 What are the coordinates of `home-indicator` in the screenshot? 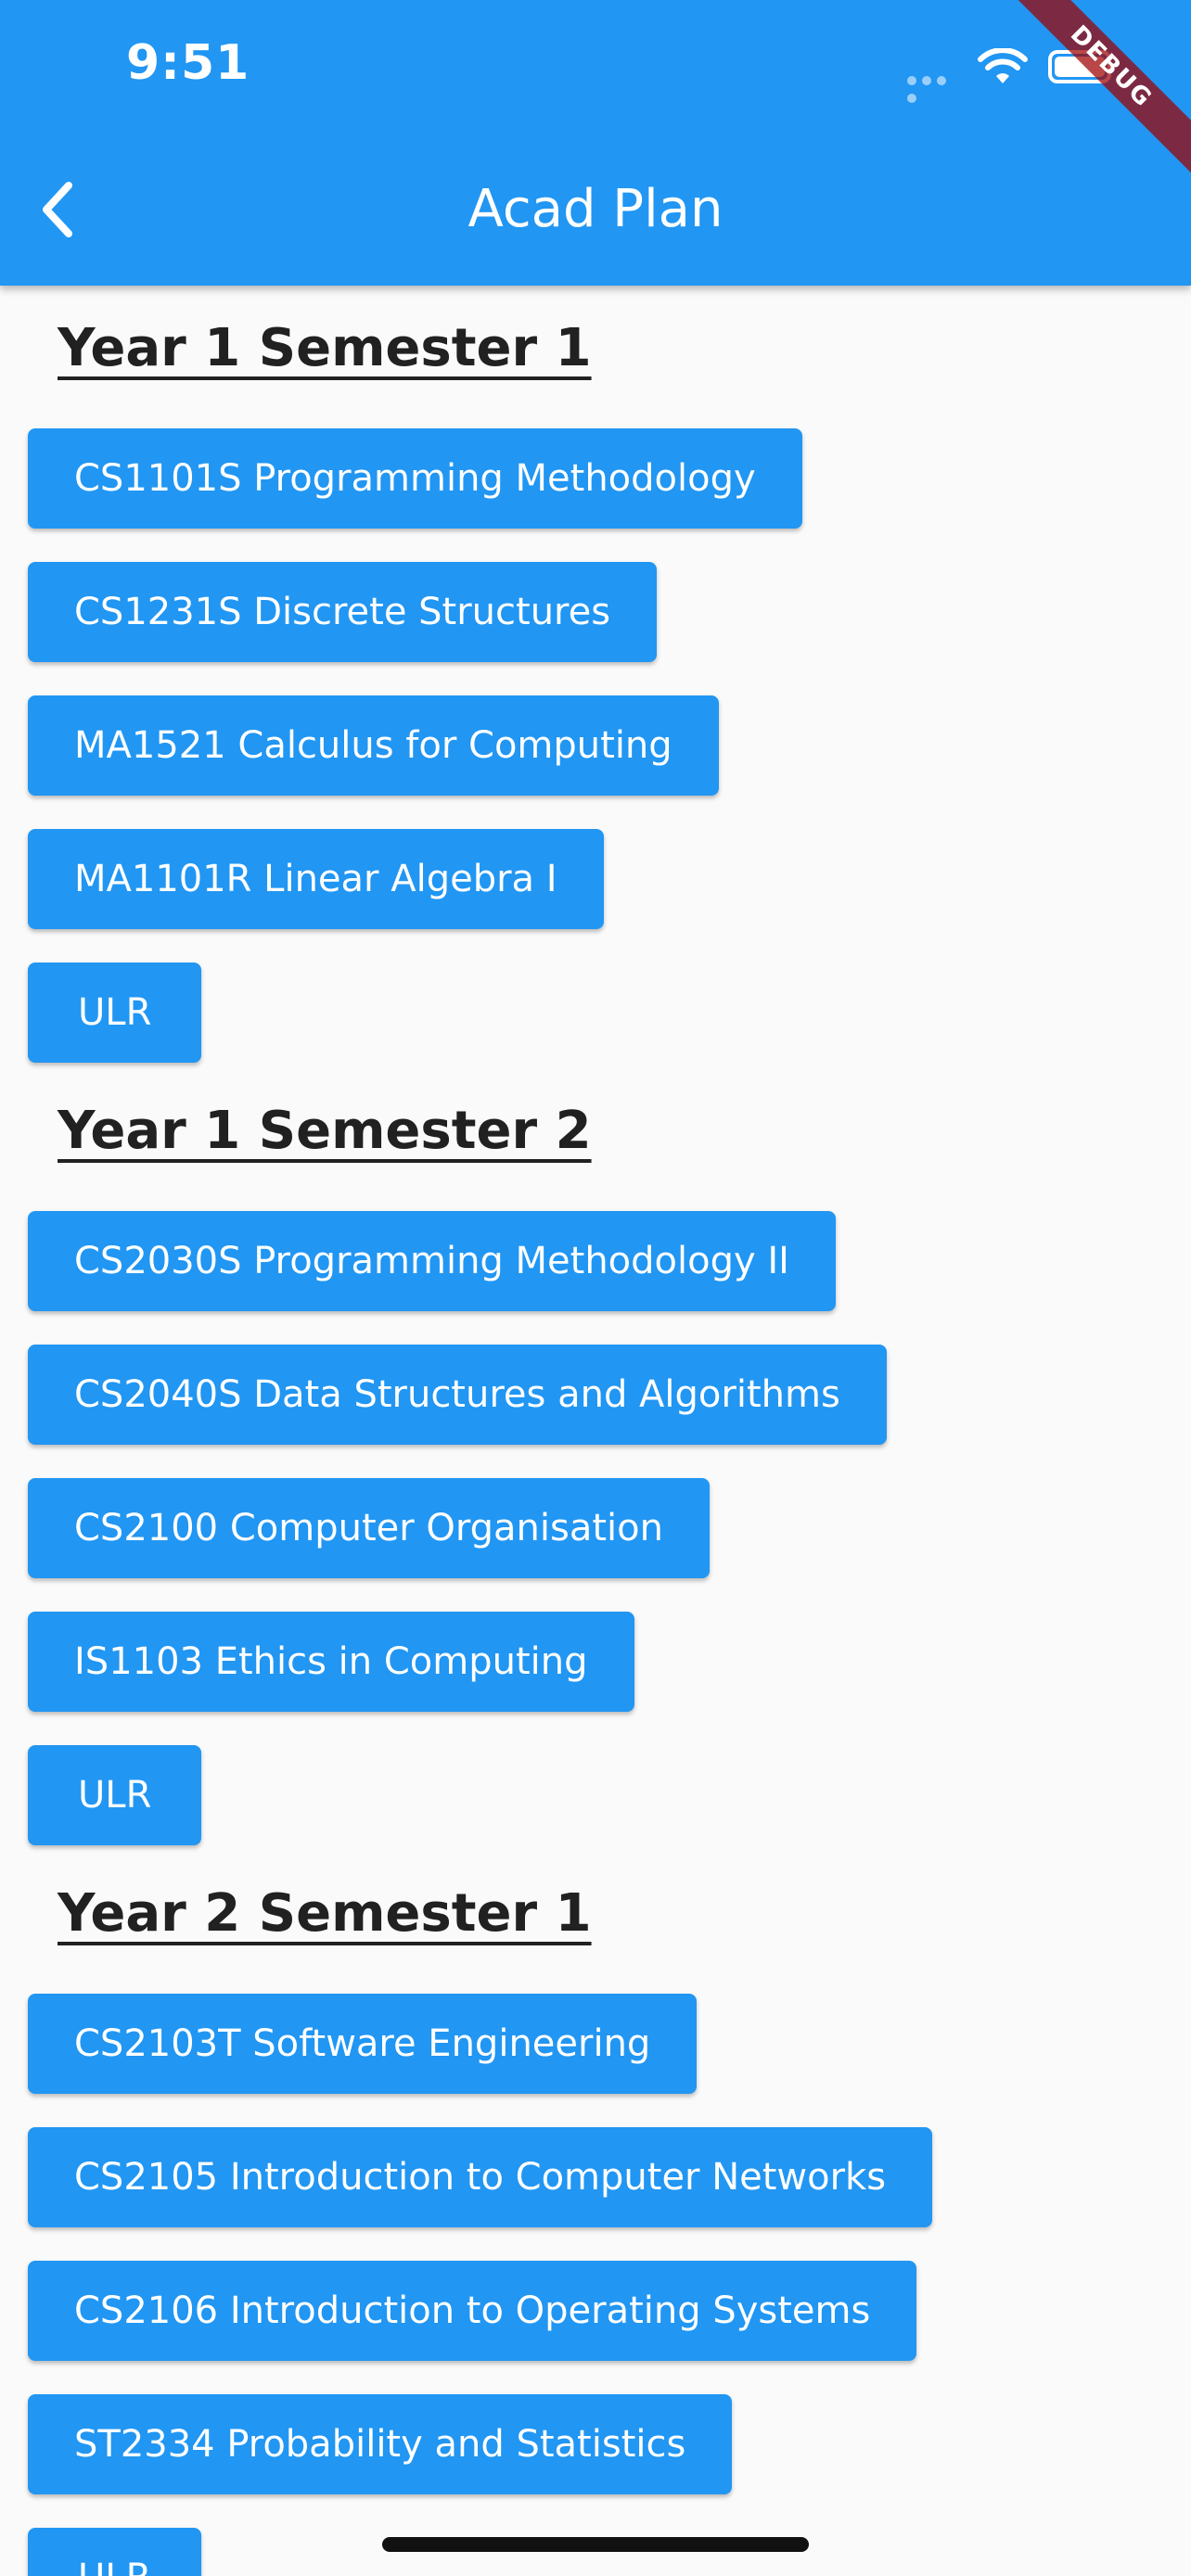 It's located at (595, 2544).